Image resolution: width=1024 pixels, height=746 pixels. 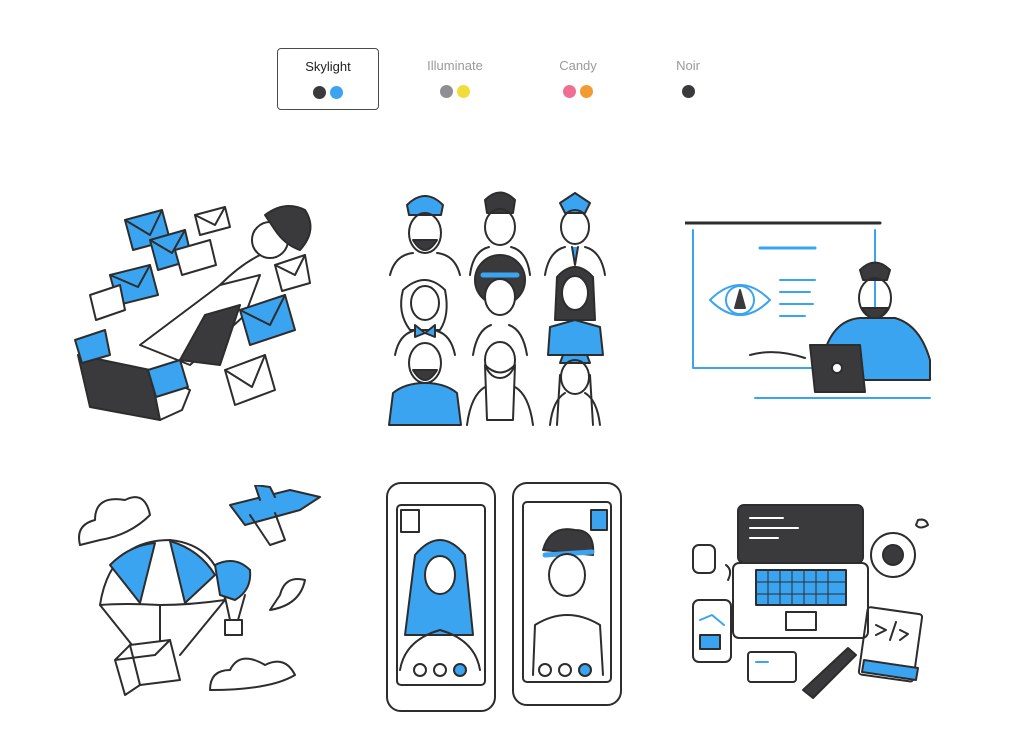 I want to click on illustration-parachute-delivery, so click(x=197, y=597).